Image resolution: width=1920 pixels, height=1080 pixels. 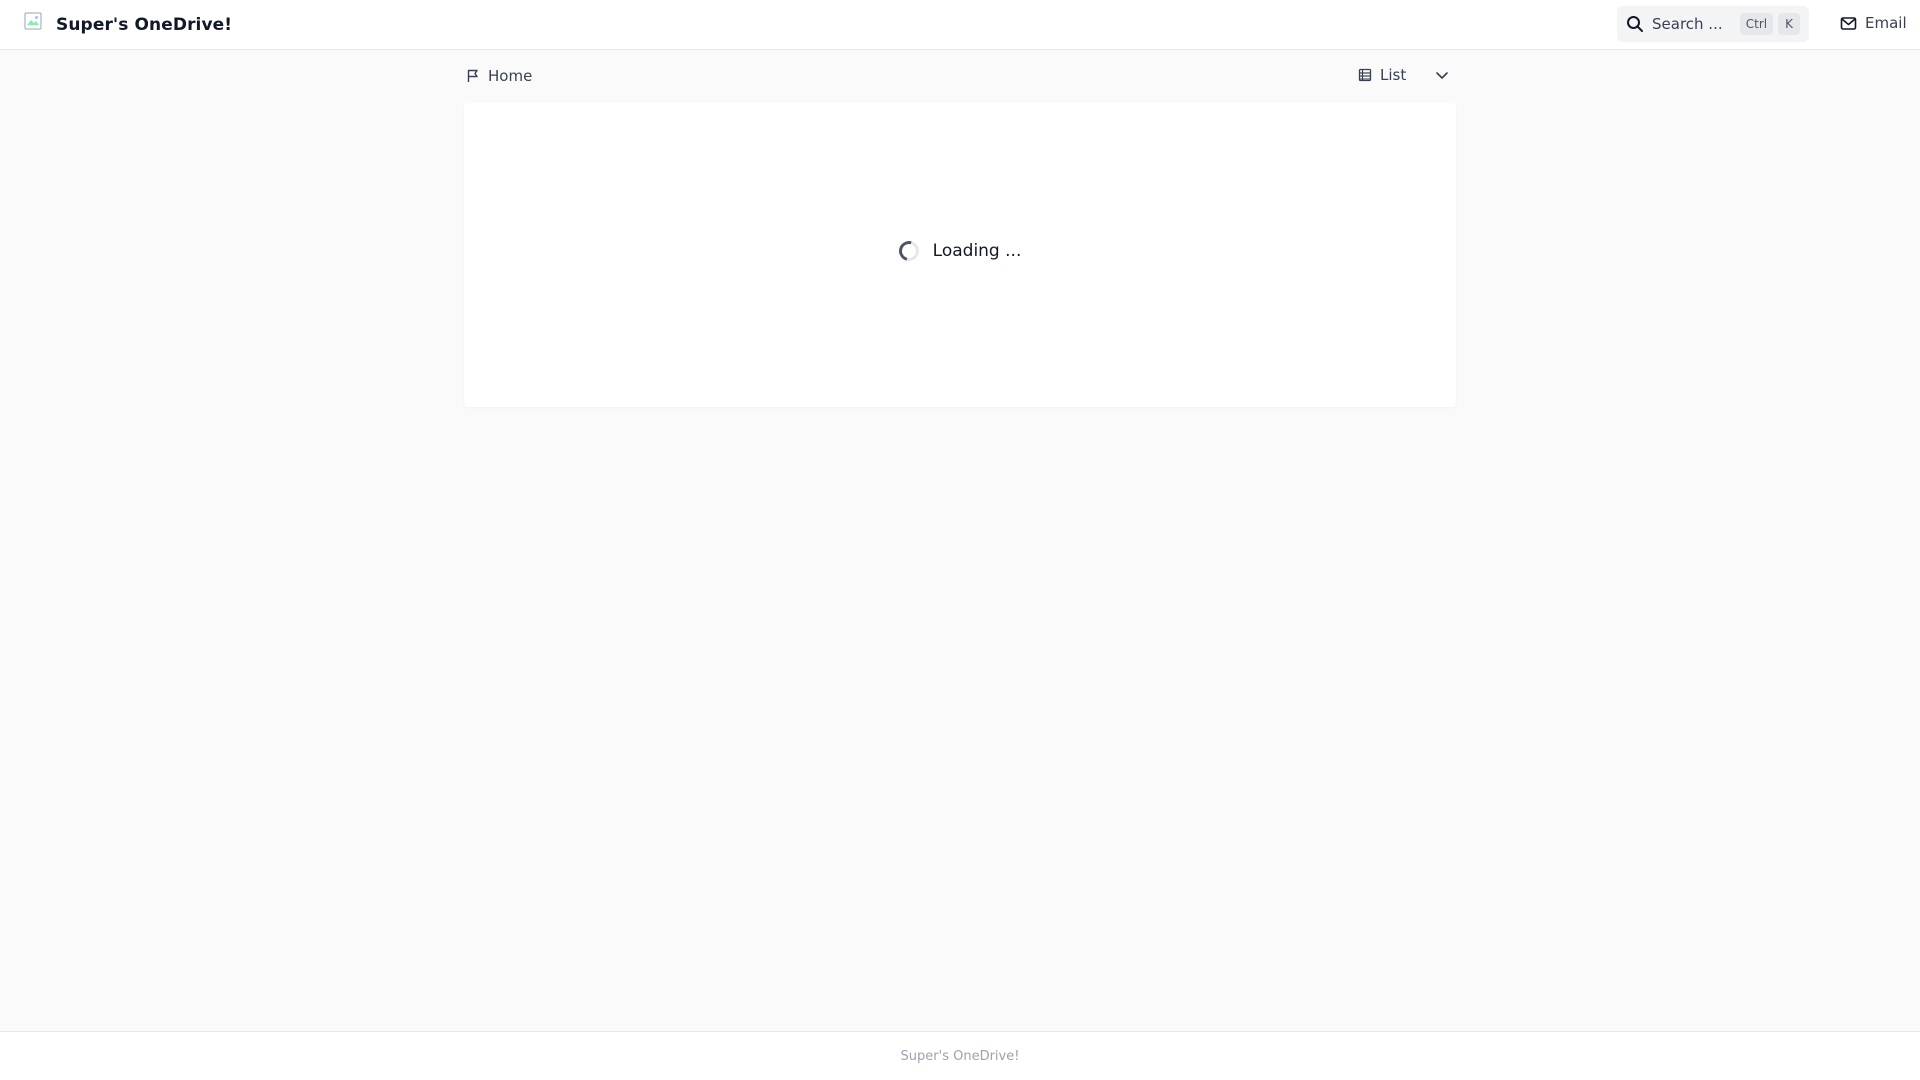 What do you see at coordinates (1442, 75) in the screenshot?
I see `chevron-down-icon` at bounding box center [1442, 75].